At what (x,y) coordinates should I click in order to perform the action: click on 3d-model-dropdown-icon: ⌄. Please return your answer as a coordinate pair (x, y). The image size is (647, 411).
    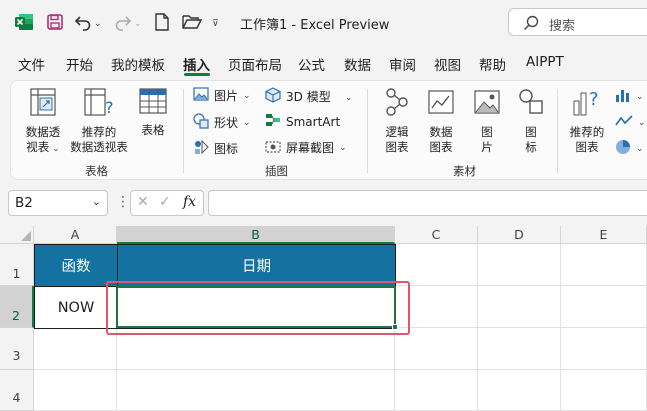
    Looking at the image, I should click on (349, 96).